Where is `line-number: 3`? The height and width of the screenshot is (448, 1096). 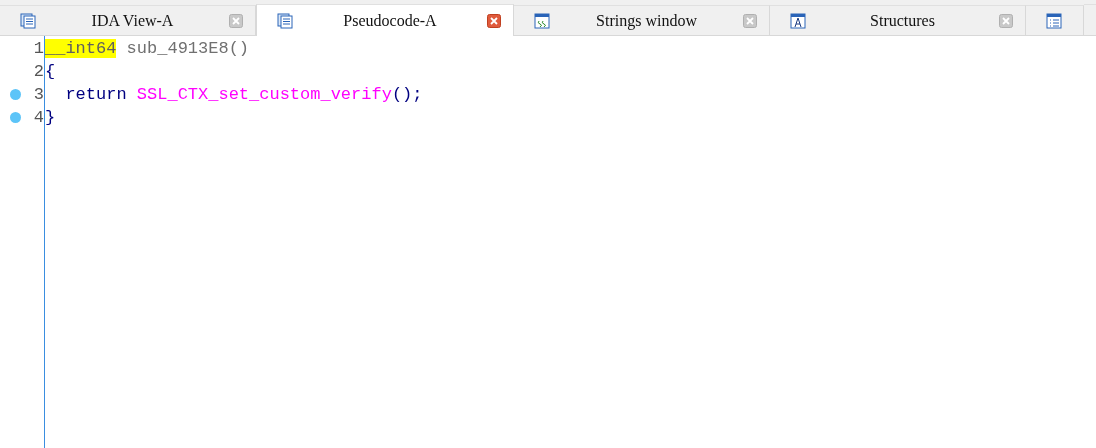
line-number: 3 is located at coordinates (38, 94).